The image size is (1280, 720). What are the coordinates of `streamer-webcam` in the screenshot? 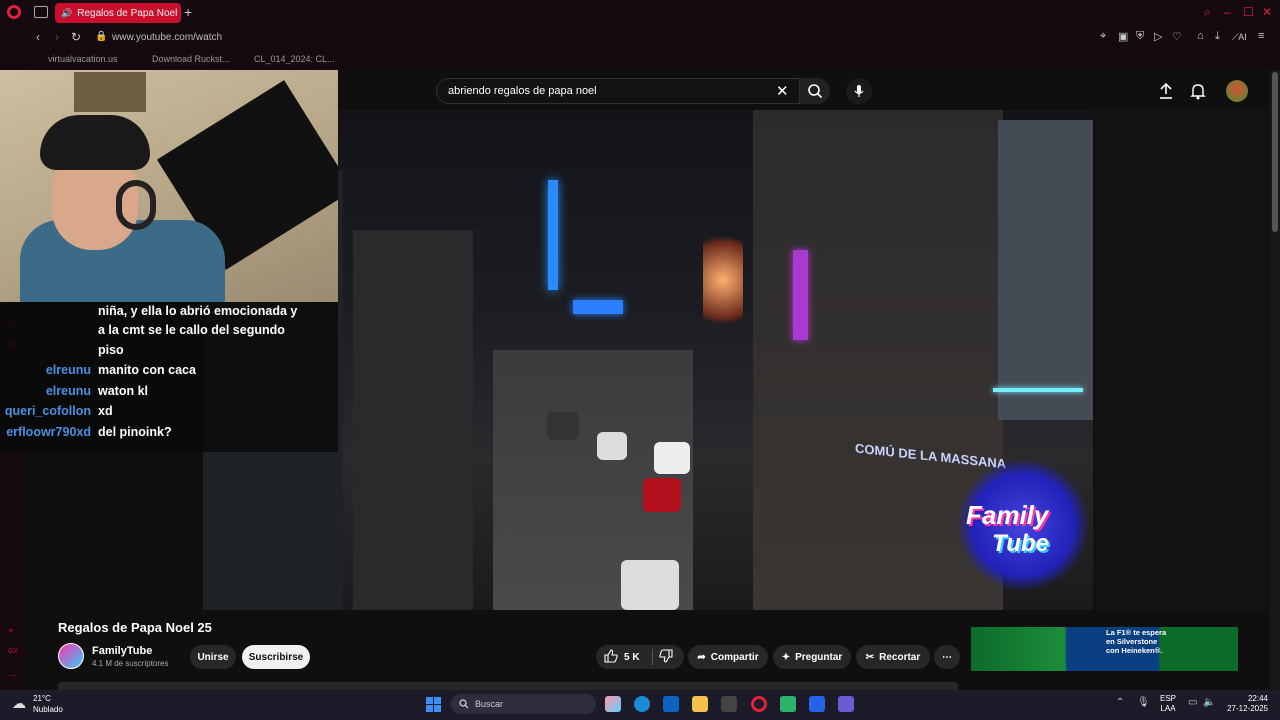 It's located at (169, 186).